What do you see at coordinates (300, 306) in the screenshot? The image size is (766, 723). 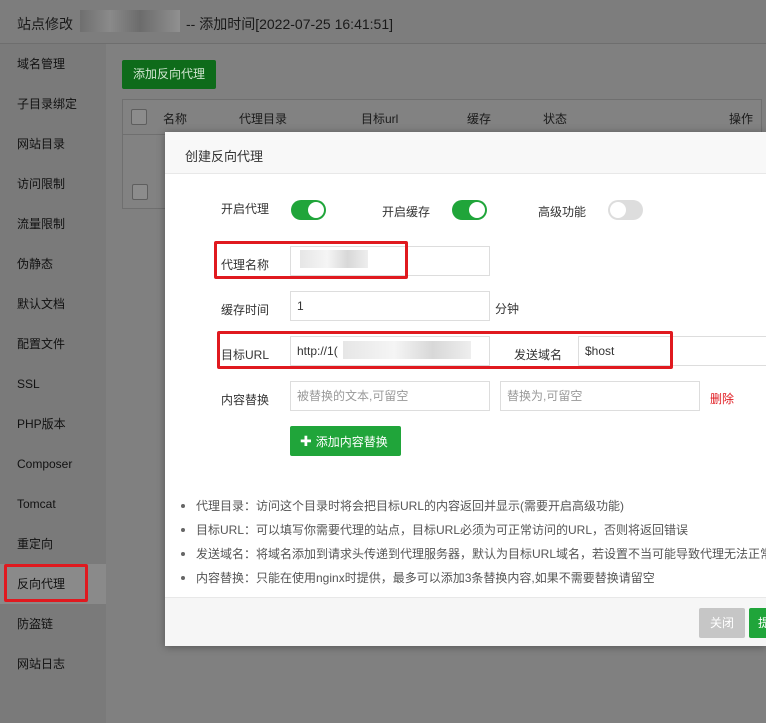 I see `cache-time-value: 1` at bounding box center [300, 306].